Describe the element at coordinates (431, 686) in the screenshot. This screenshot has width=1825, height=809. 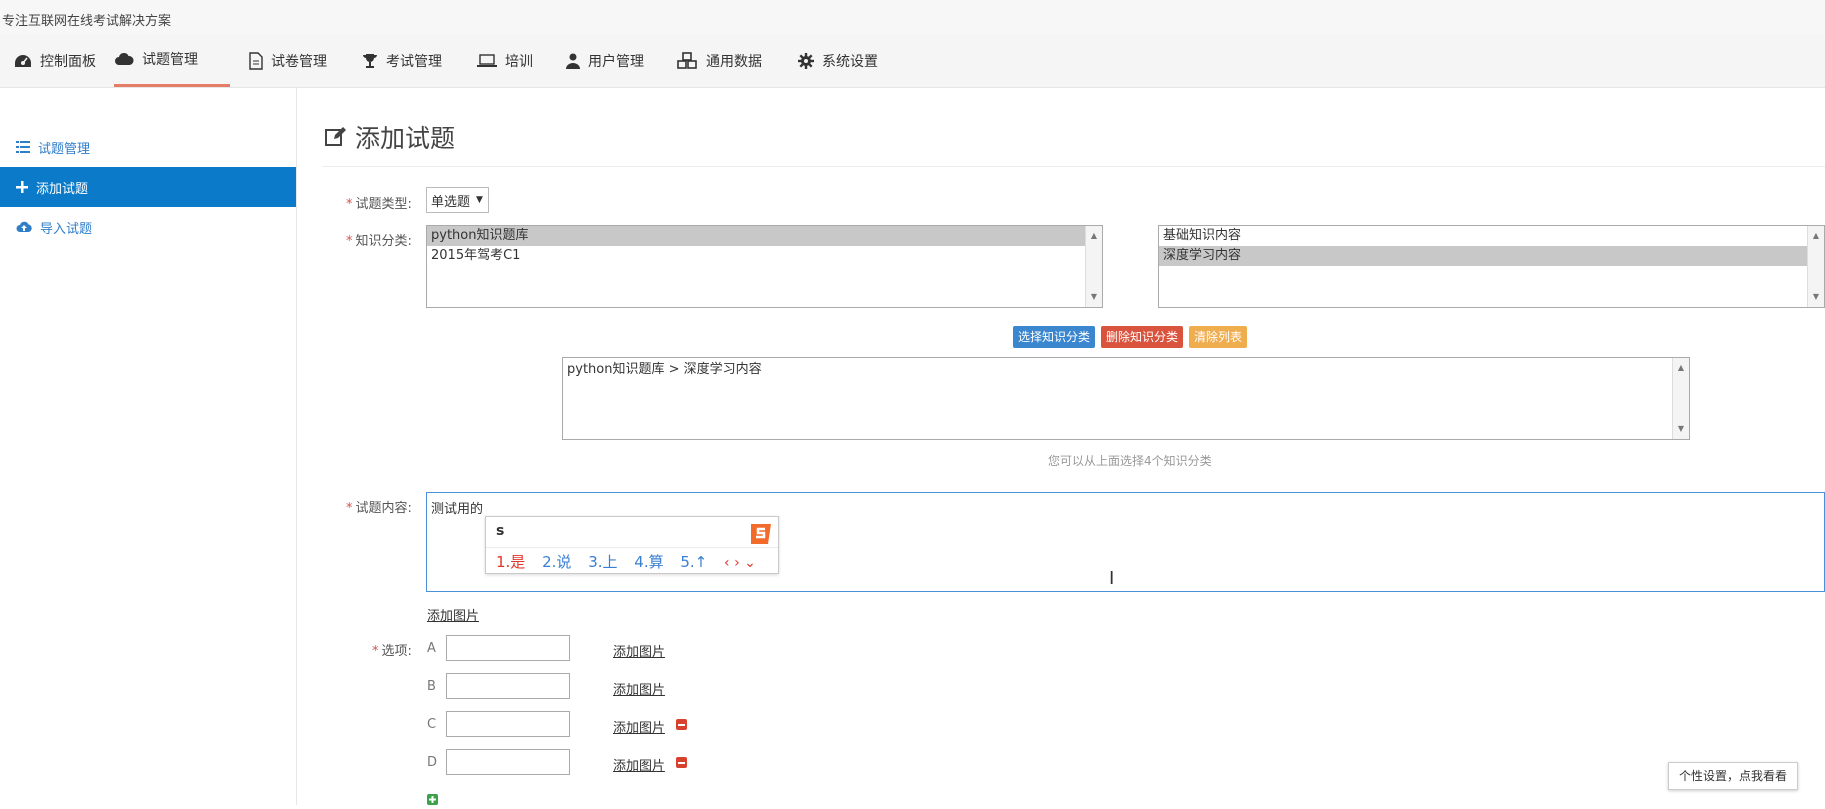
I see `option-letter: B` at that location.